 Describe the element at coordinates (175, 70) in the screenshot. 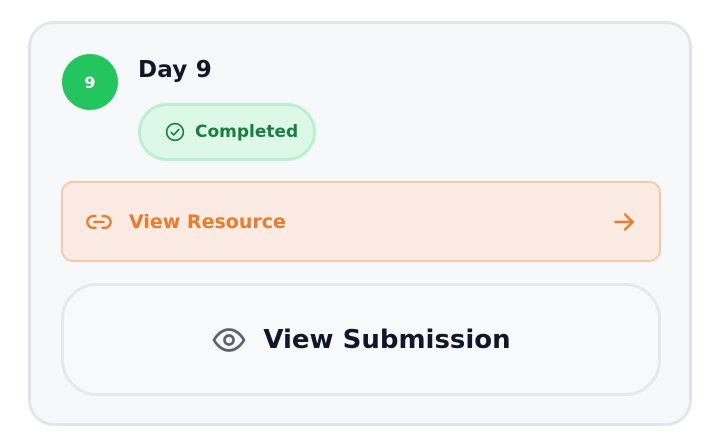

I see `day-title: Day 9` at that location.